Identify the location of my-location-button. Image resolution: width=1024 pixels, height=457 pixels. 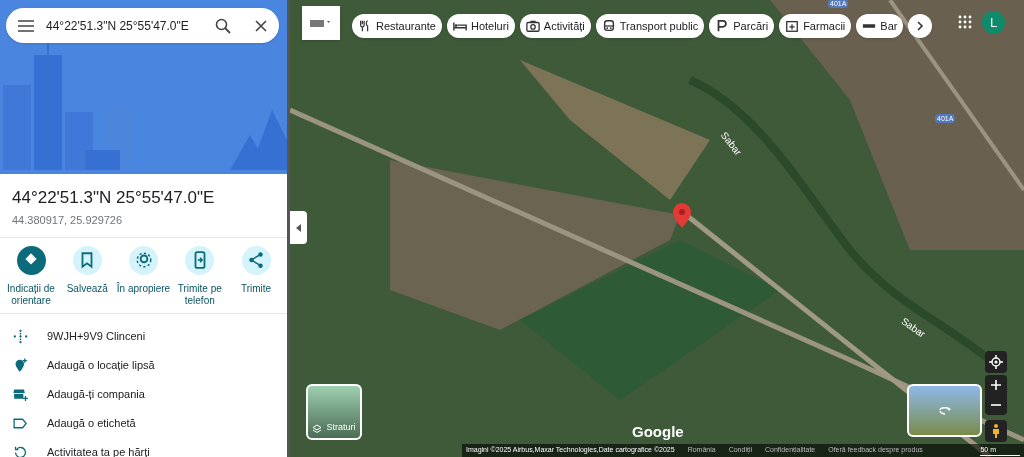
(996, 362).